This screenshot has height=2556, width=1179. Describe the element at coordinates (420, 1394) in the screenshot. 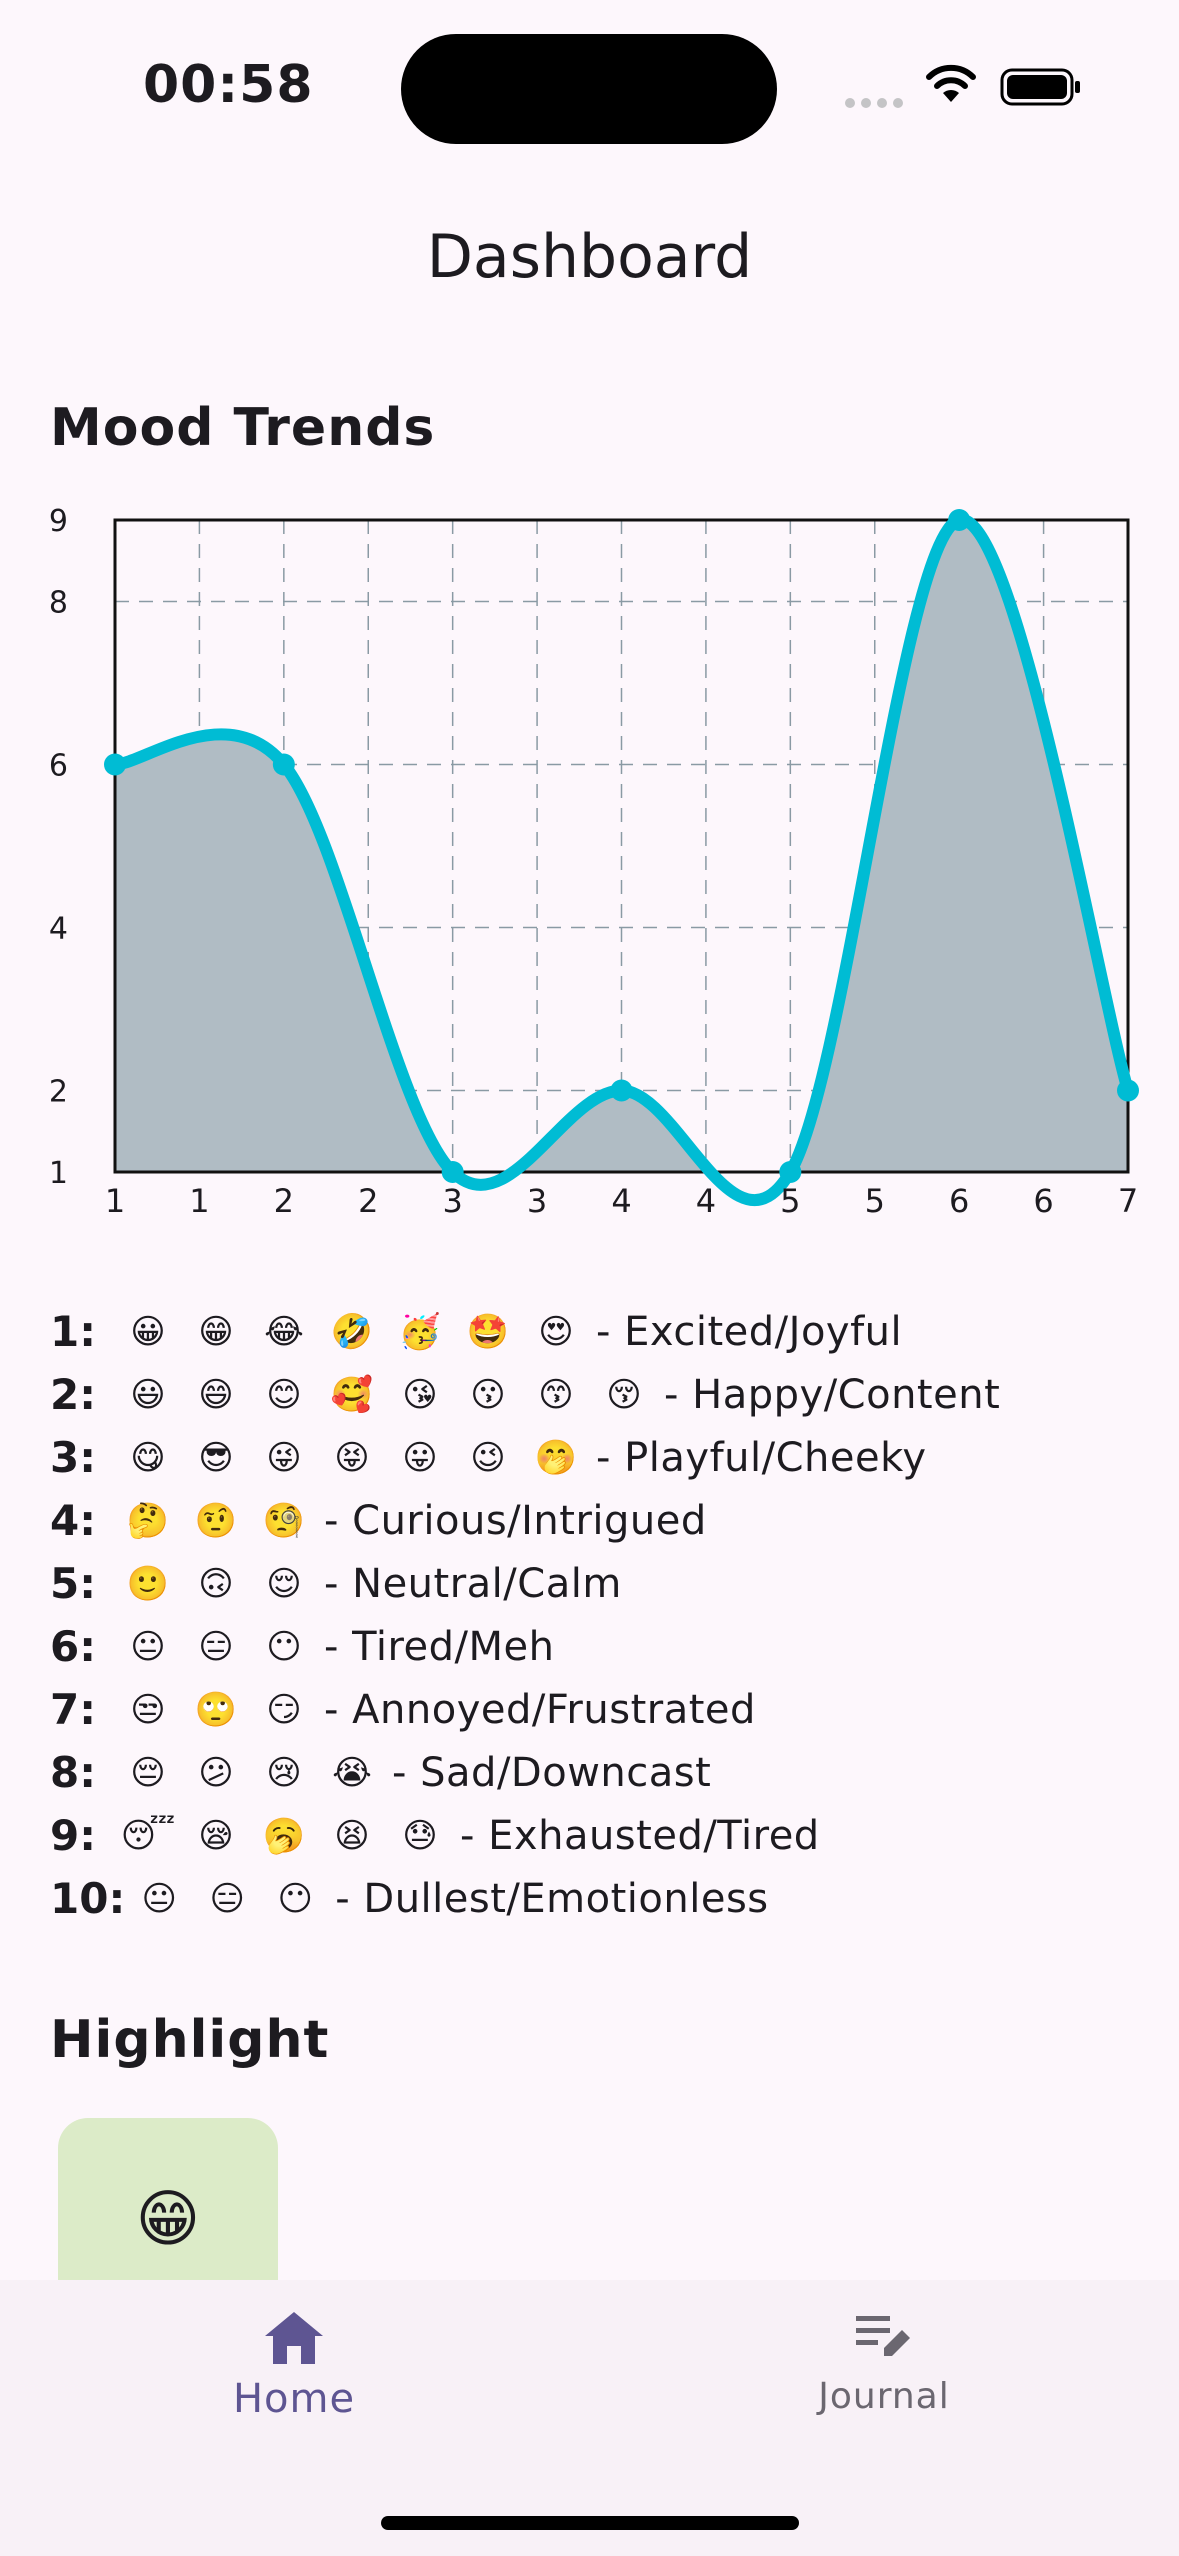

I see `legend-emoji: 😘` at that location.